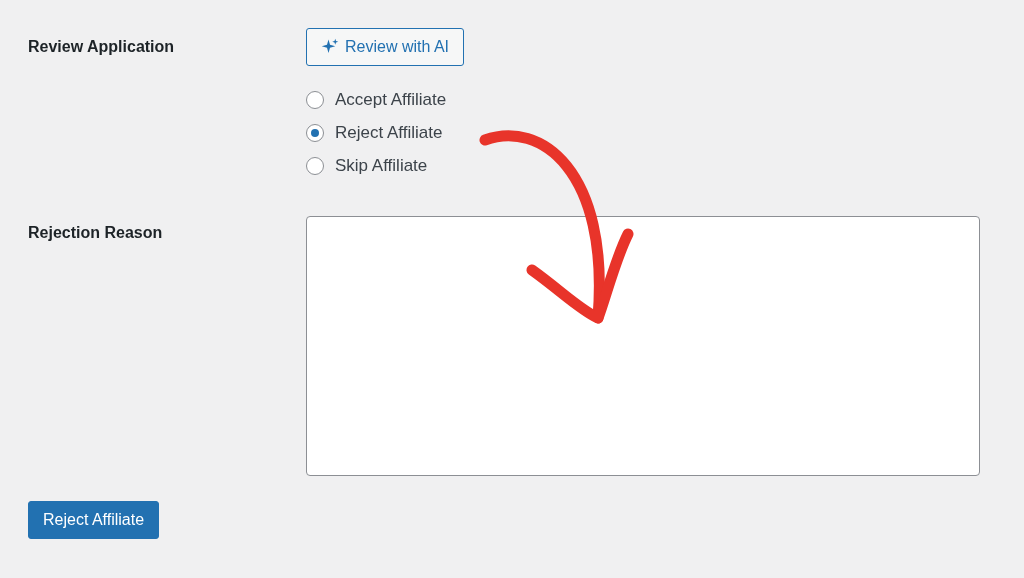 Image resolution: width=1024 pixels, height=578 pixels. I want to click on field-label: Rejection Reason, so click(96, 233).